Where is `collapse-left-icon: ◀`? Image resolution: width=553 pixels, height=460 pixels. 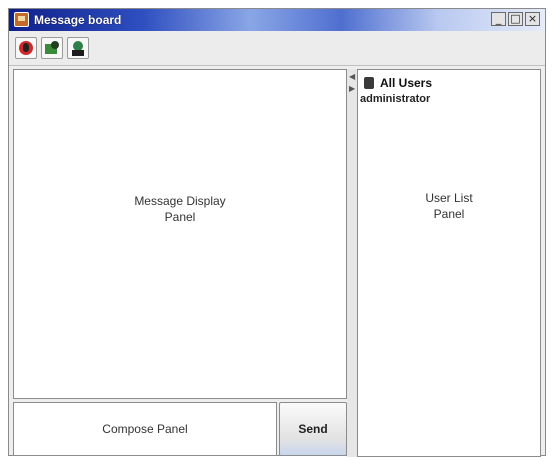
collapse-left-icon: ◀ is located at coordinates (352, 77).